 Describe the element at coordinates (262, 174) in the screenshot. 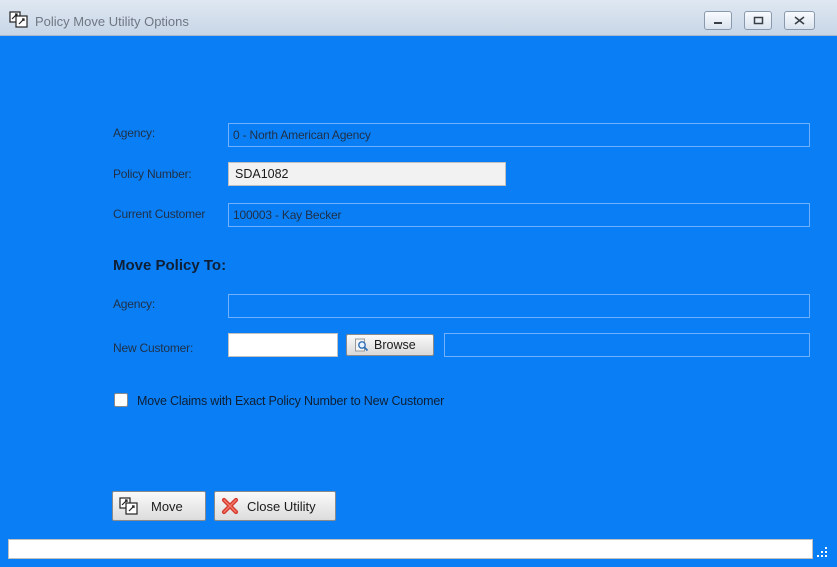

I see `policy-number-value: SDA1082` at that location.